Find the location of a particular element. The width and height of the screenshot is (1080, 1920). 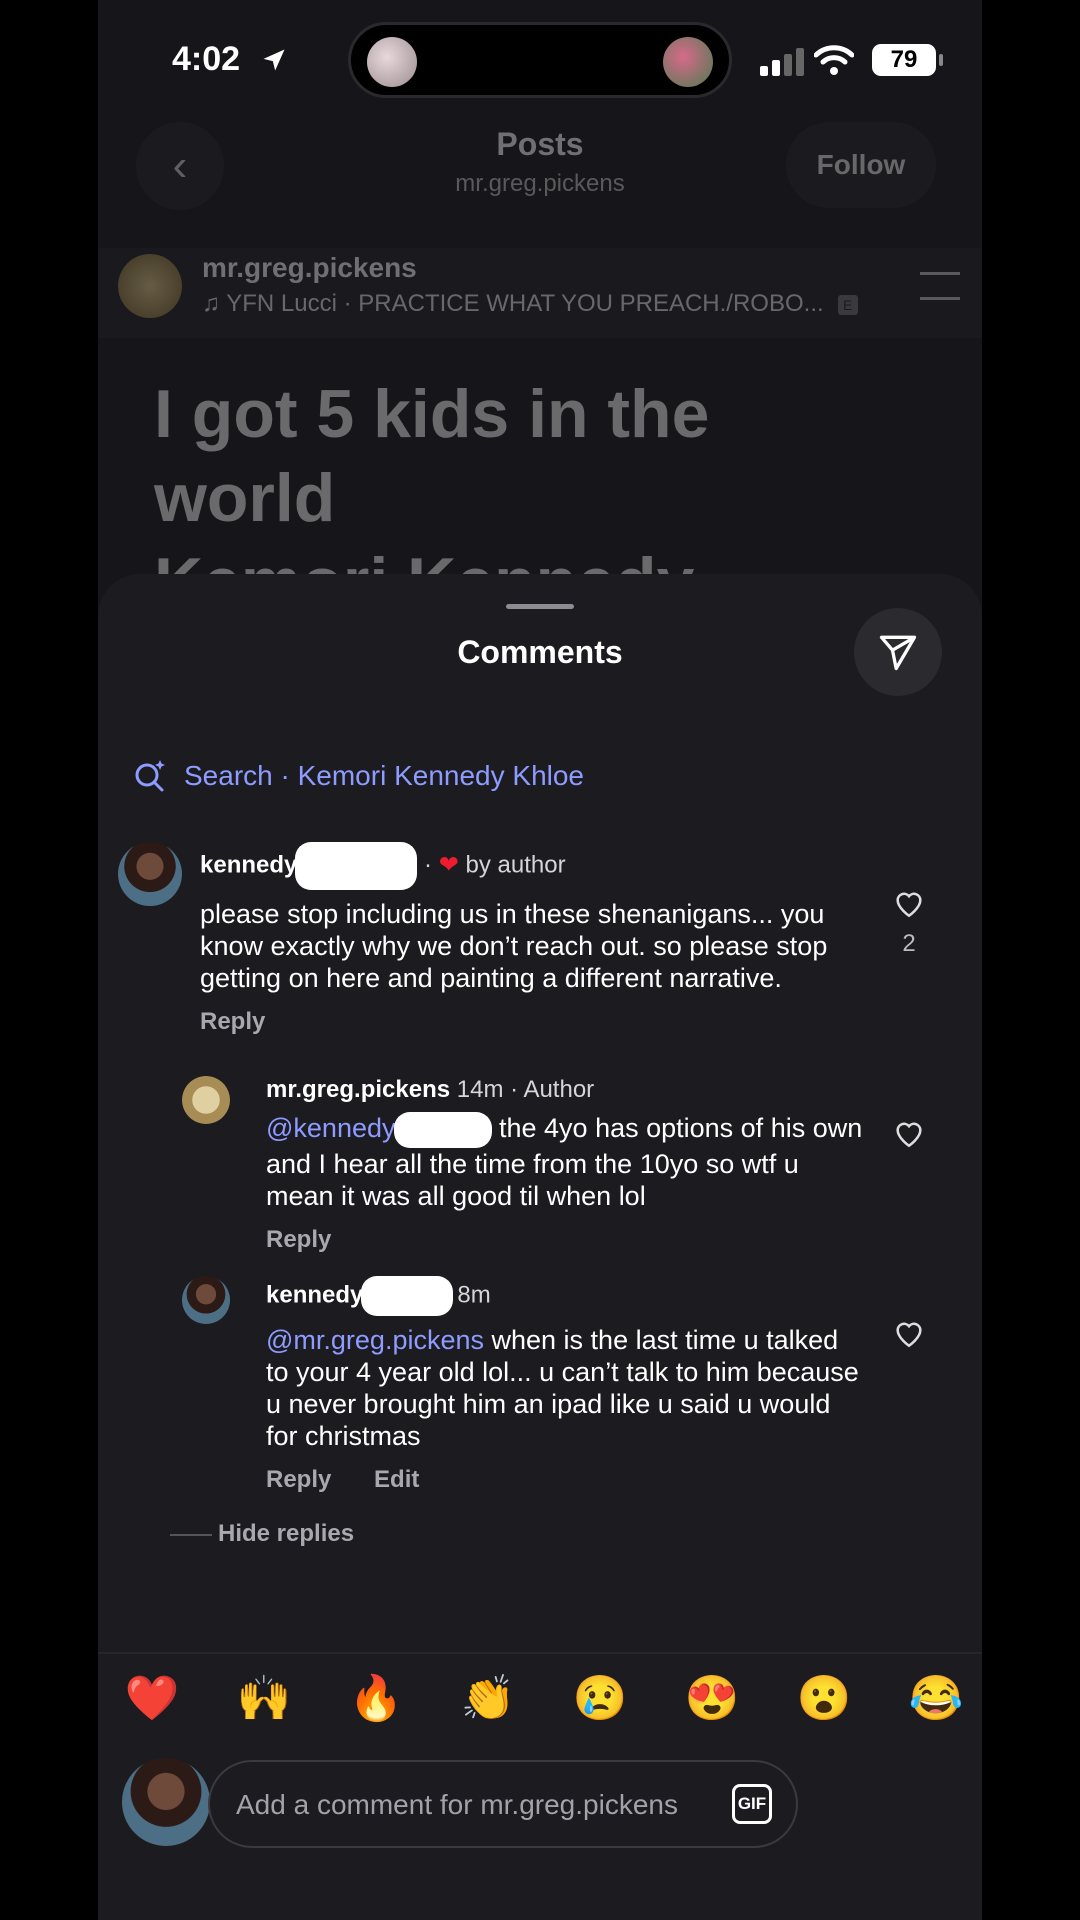

send-icon is located at coordinates (898, 653).